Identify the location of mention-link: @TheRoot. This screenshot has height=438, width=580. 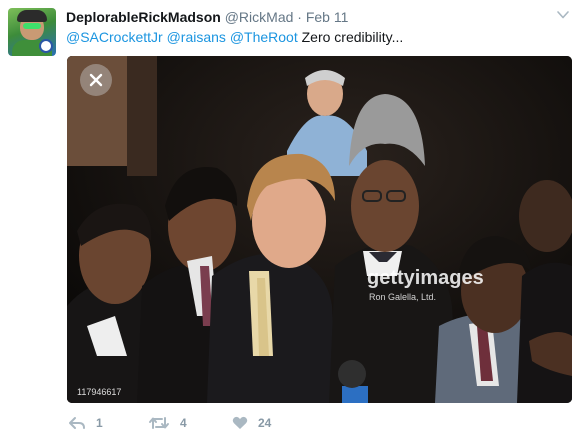
(264, 37).